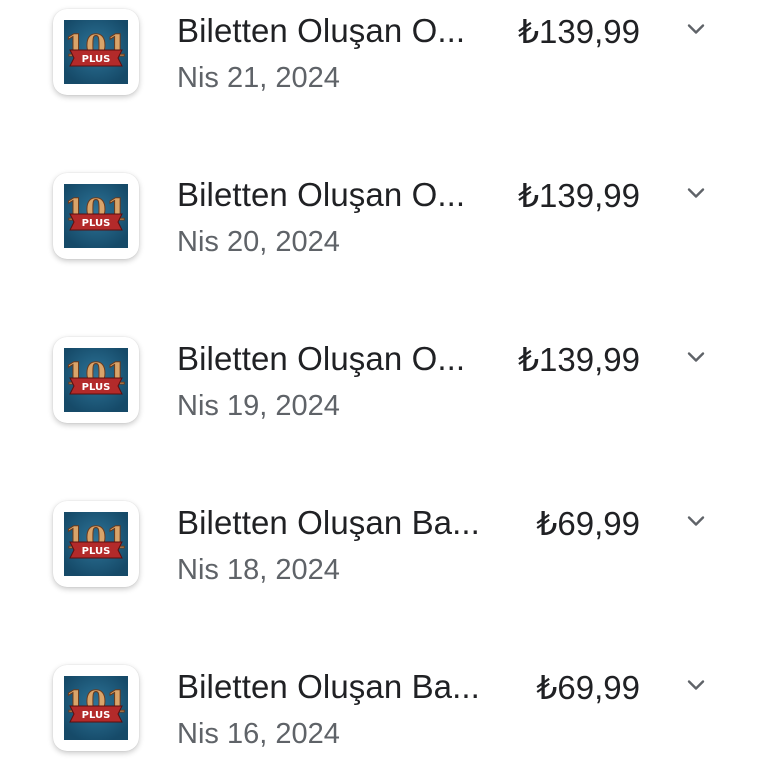 The image size is (768, 776). I want to click on purchase-date: Nis 21, 2024, so click(258, 78).